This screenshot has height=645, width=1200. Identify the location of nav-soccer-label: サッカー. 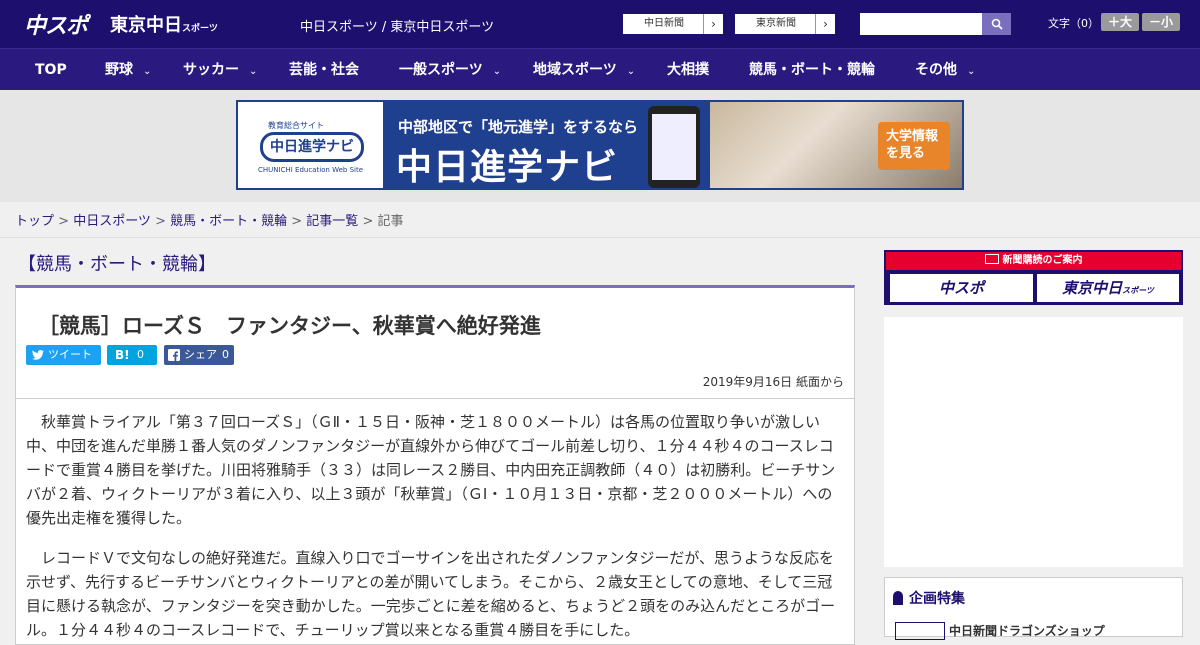
(211, 70).